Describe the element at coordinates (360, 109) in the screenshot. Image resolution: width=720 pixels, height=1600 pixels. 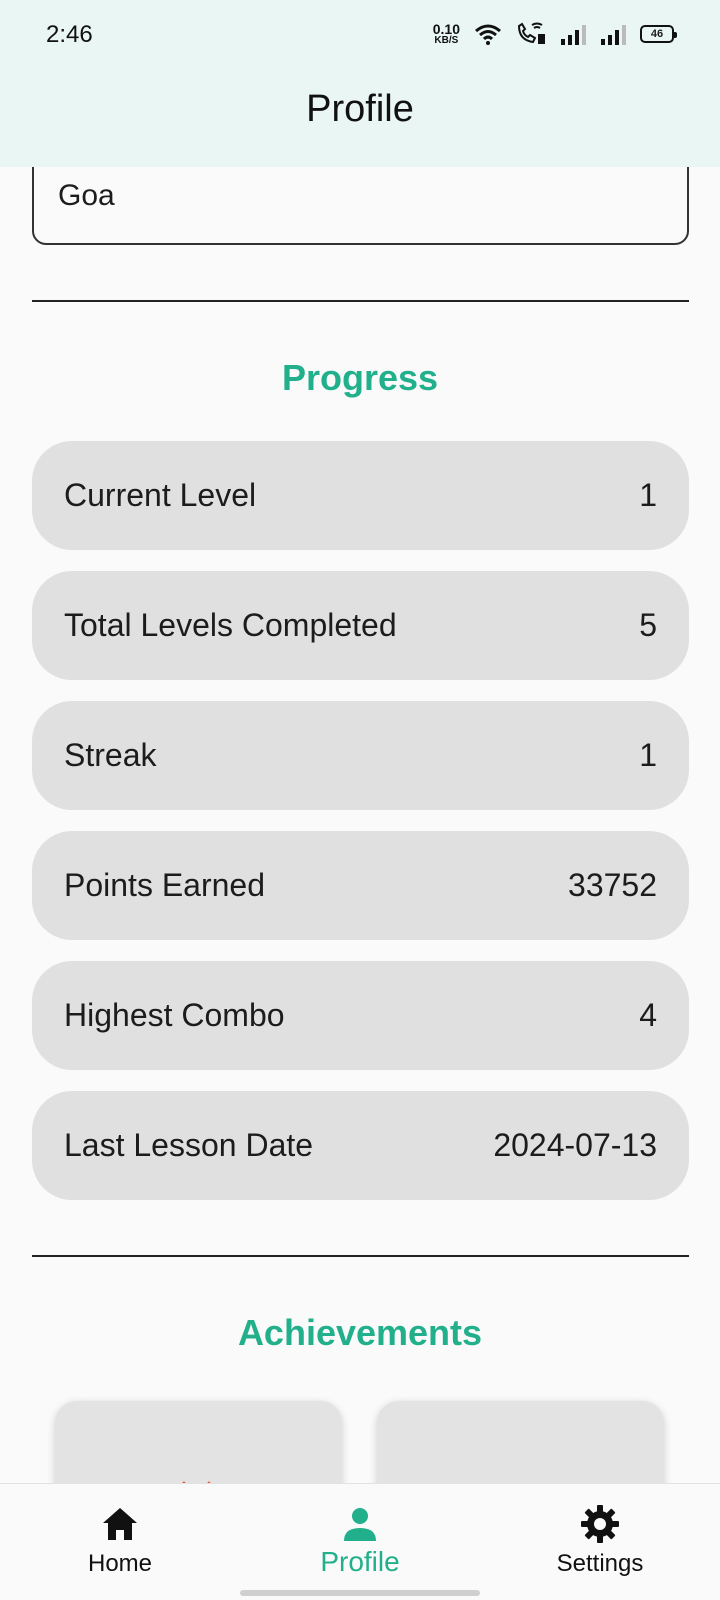
I see `page-title: Profile` at that location.